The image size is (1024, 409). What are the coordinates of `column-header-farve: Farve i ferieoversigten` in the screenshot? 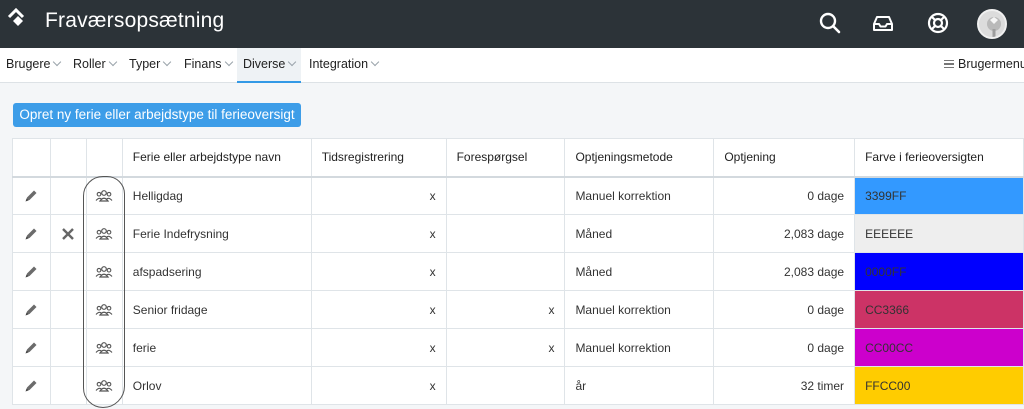 It's located at (939, 158).